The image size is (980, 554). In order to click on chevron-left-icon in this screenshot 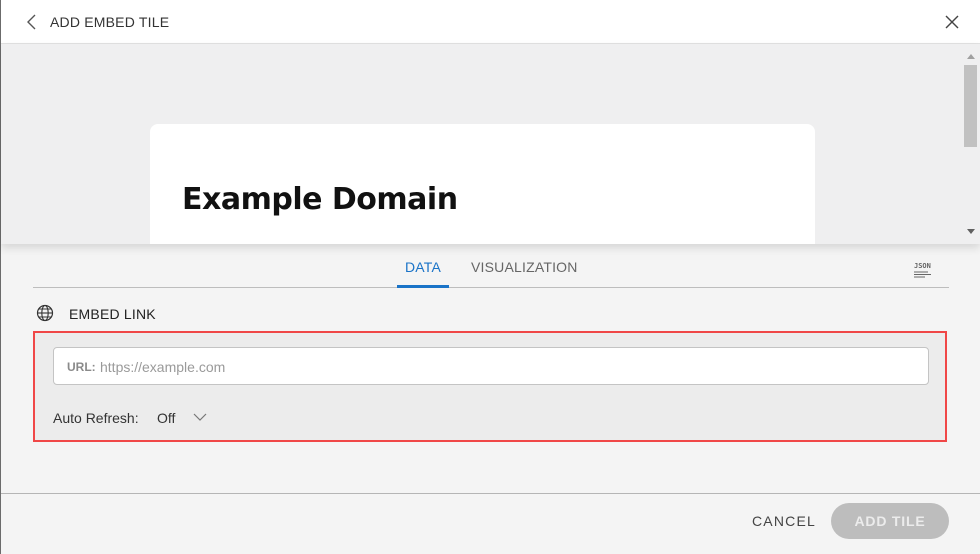, I will do `click(31, 22)`.